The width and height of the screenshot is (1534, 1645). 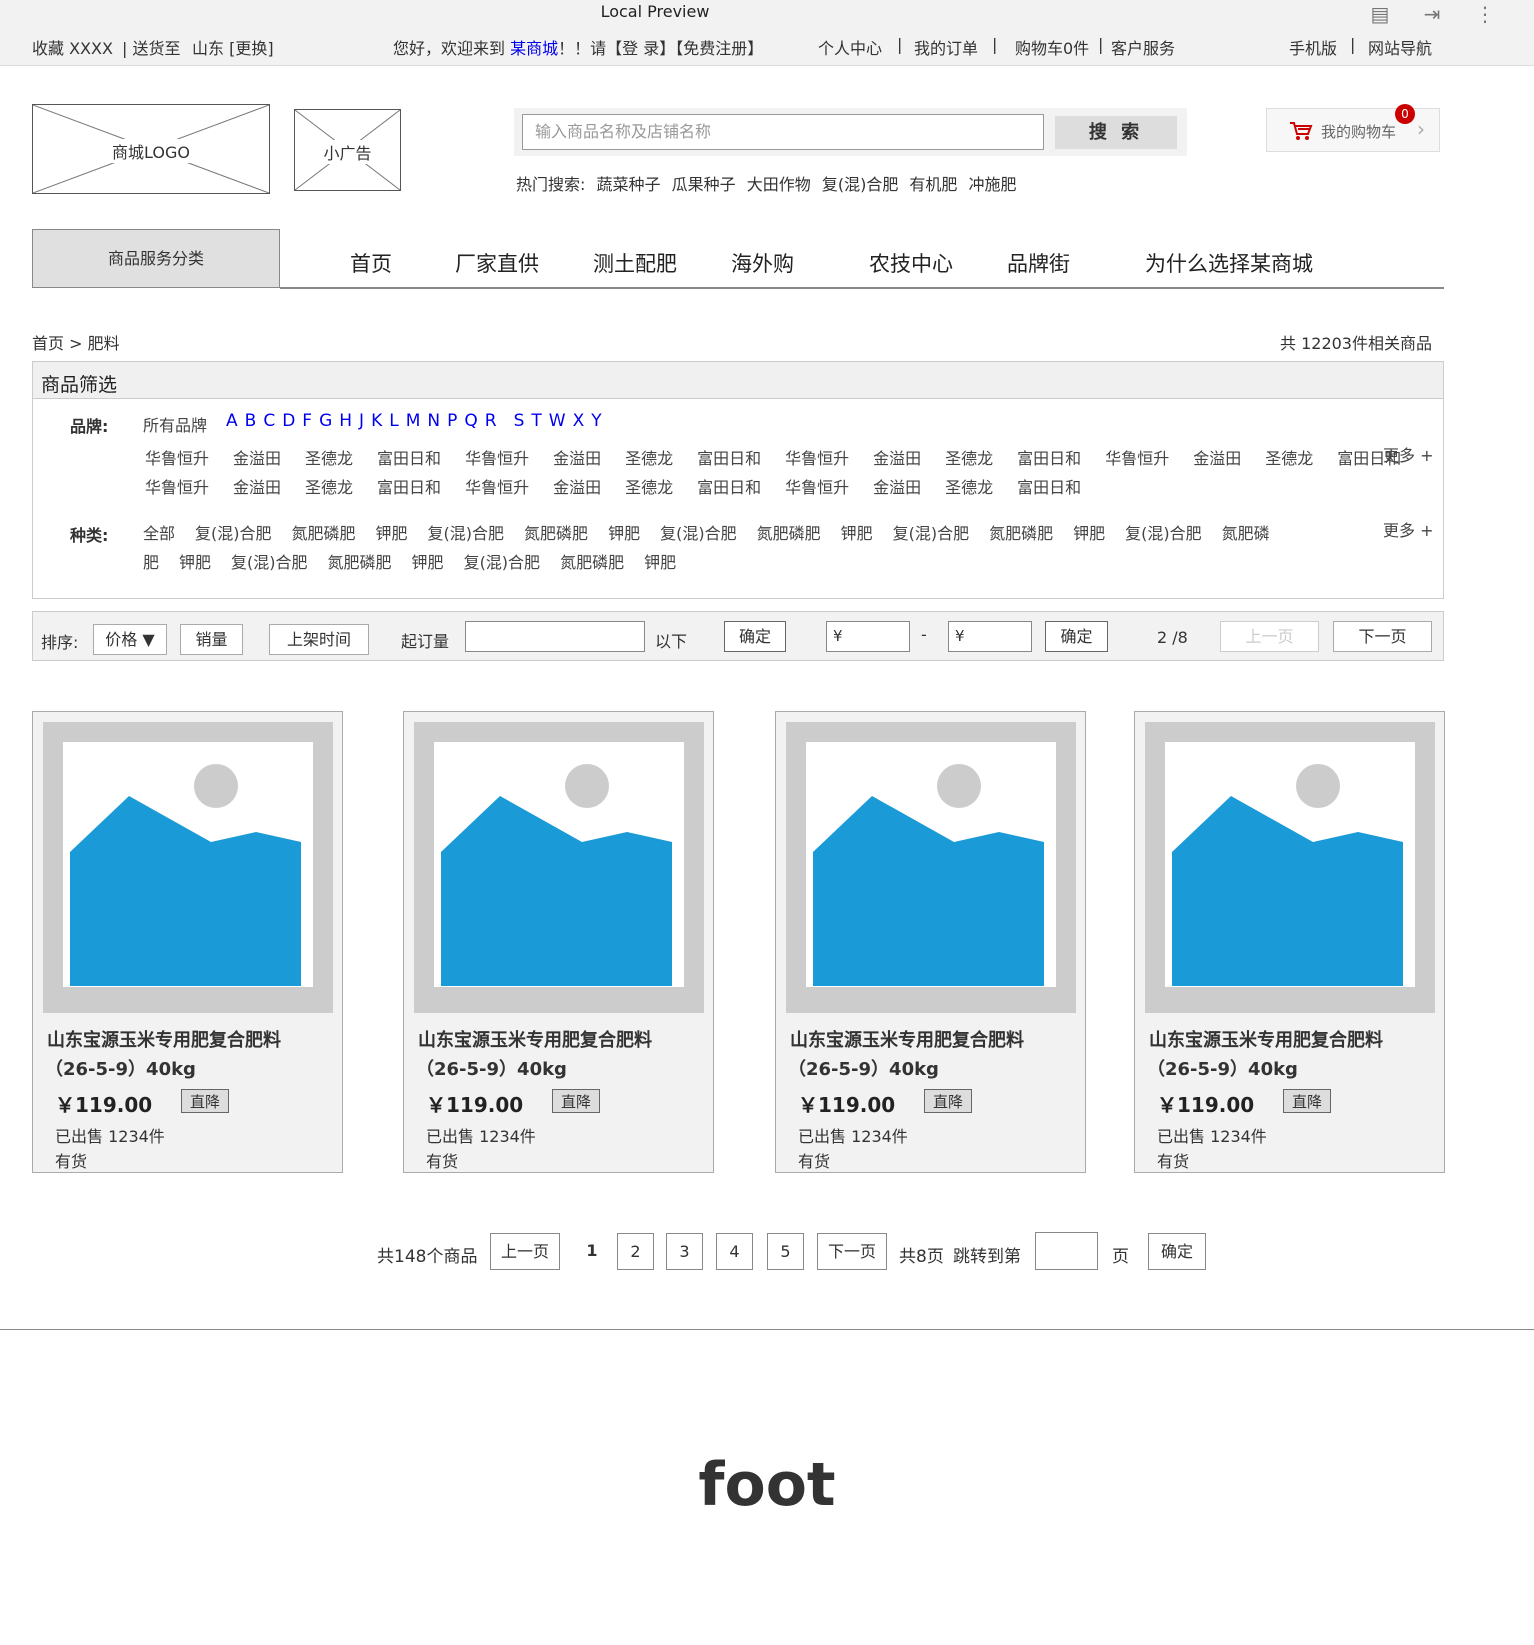 I want to click on type-link: 全部, so click(x=159, y=532).